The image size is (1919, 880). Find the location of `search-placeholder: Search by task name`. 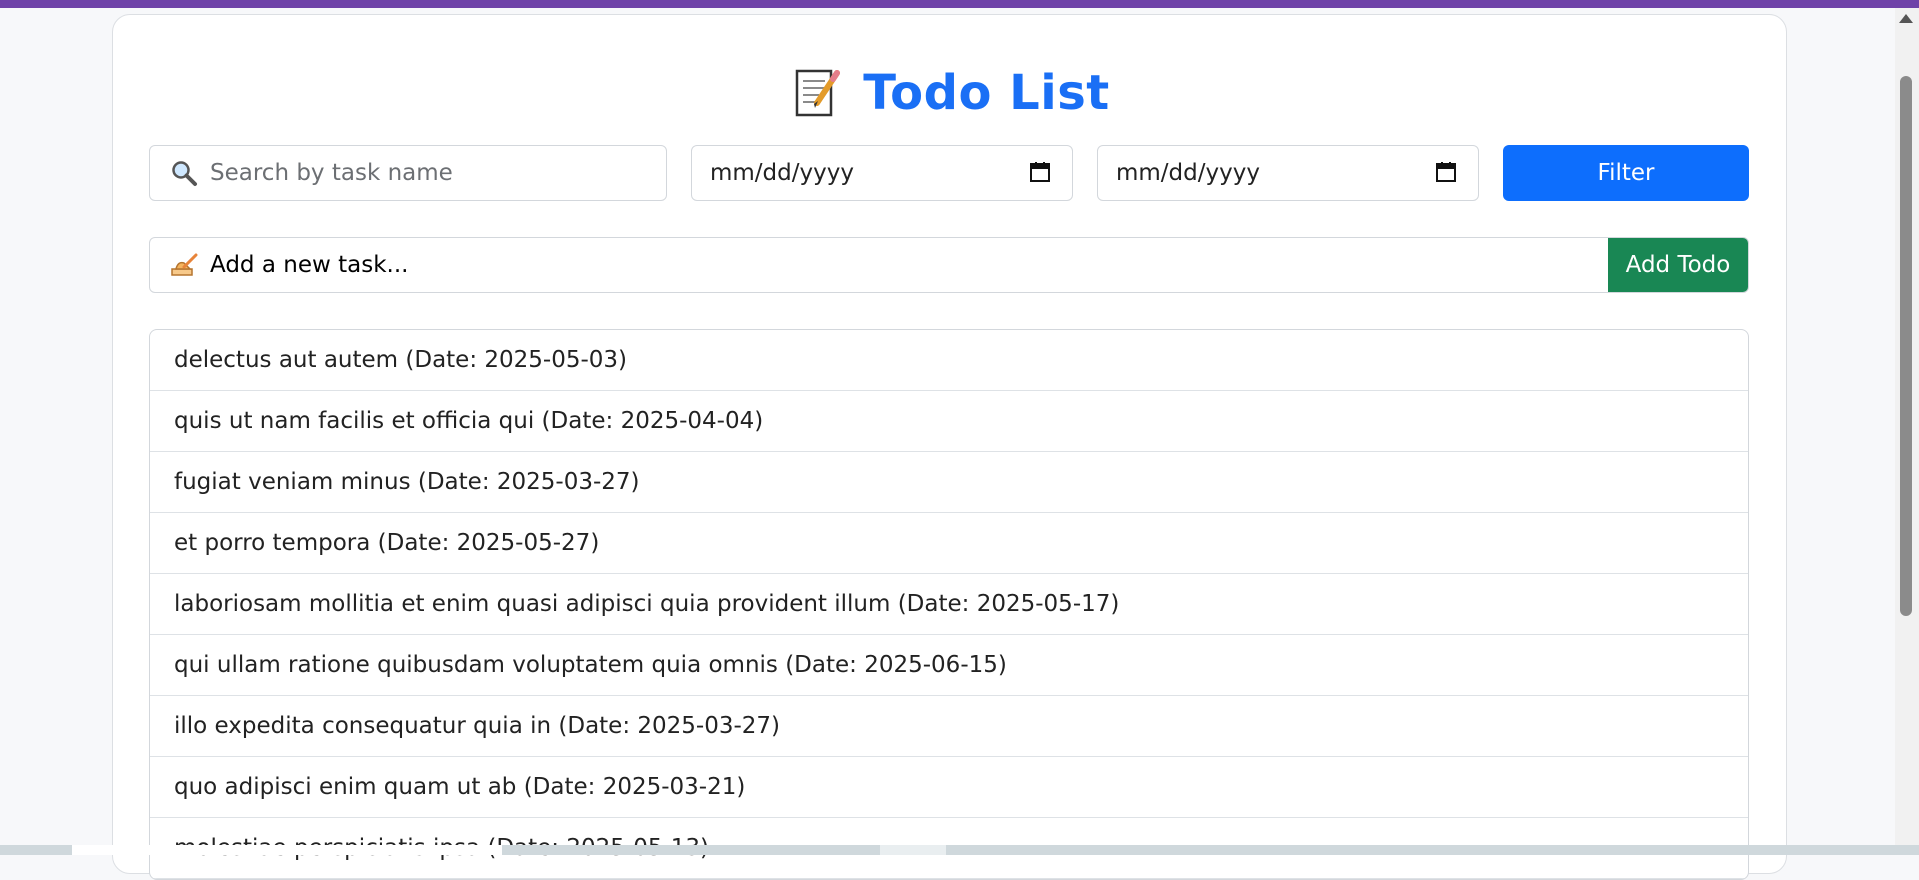

search-placeholder: Search by task name is located at coordinates (331, 173).